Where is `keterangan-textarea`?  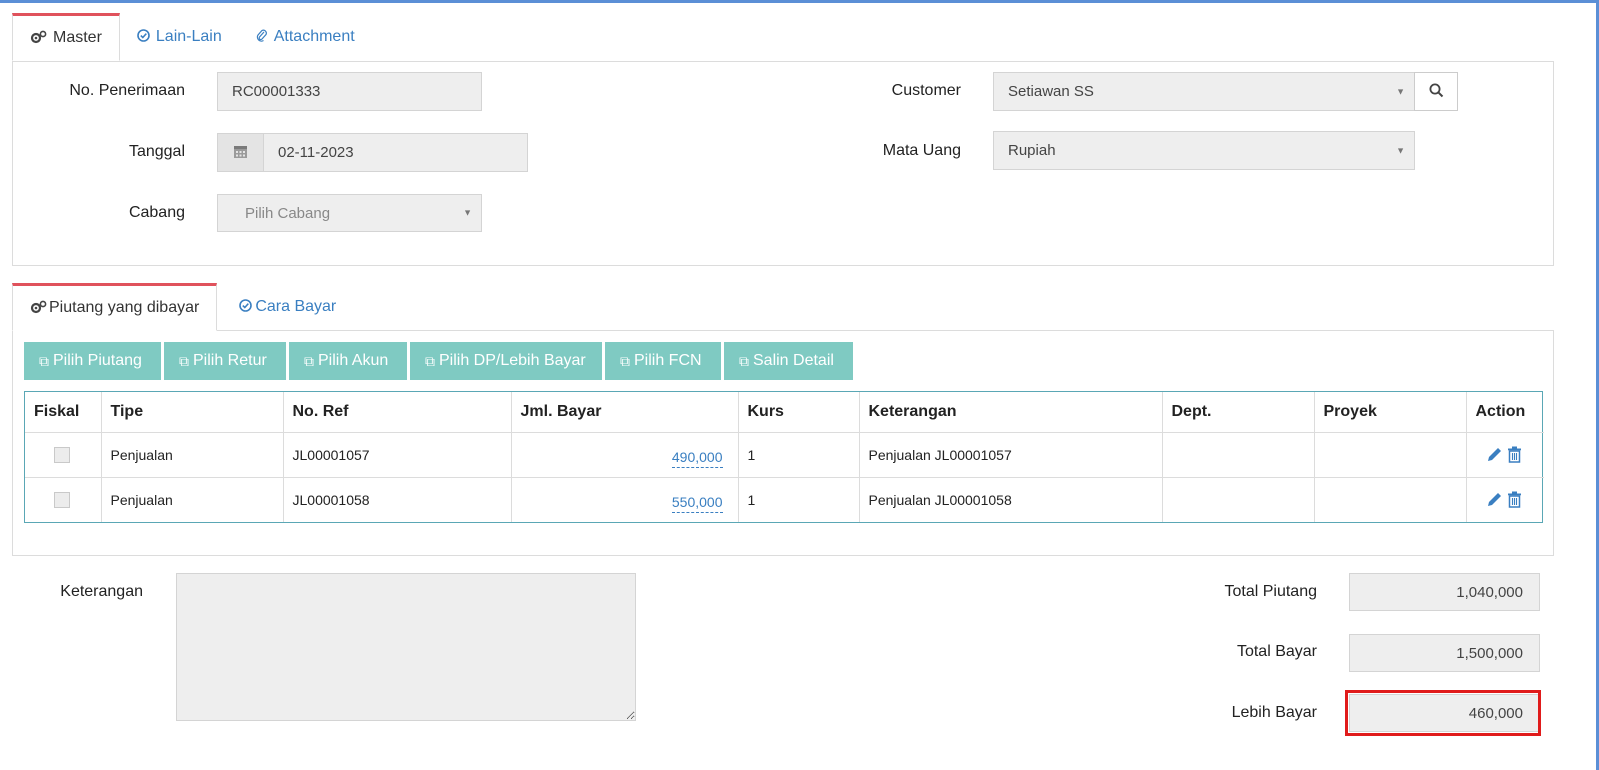
keterangan-textarea is located at coordinates (406, 647).